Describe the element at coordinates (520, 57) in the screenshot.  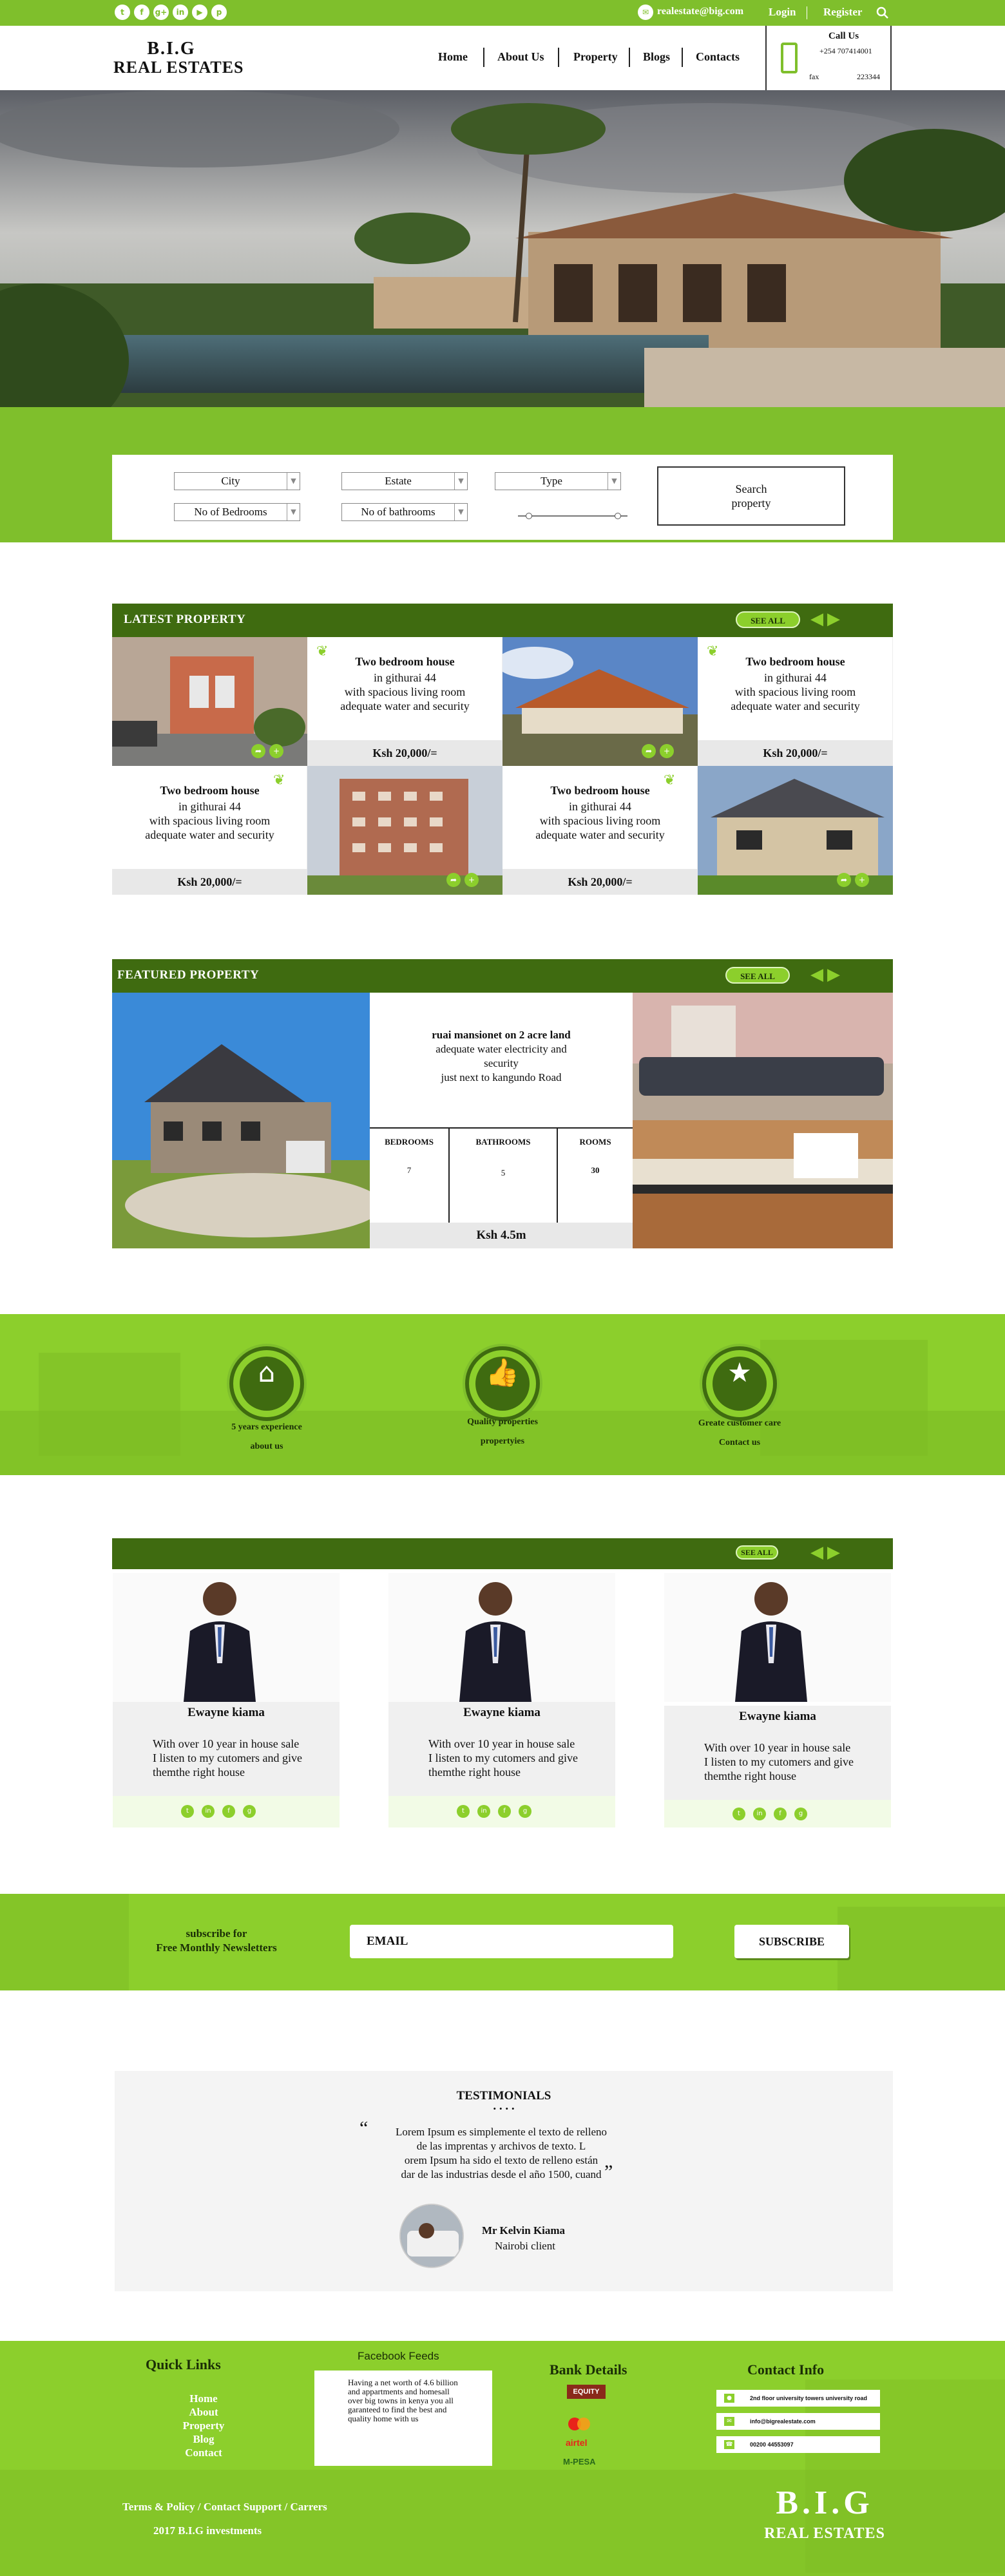
I see `nav-about: About Us` at that location.